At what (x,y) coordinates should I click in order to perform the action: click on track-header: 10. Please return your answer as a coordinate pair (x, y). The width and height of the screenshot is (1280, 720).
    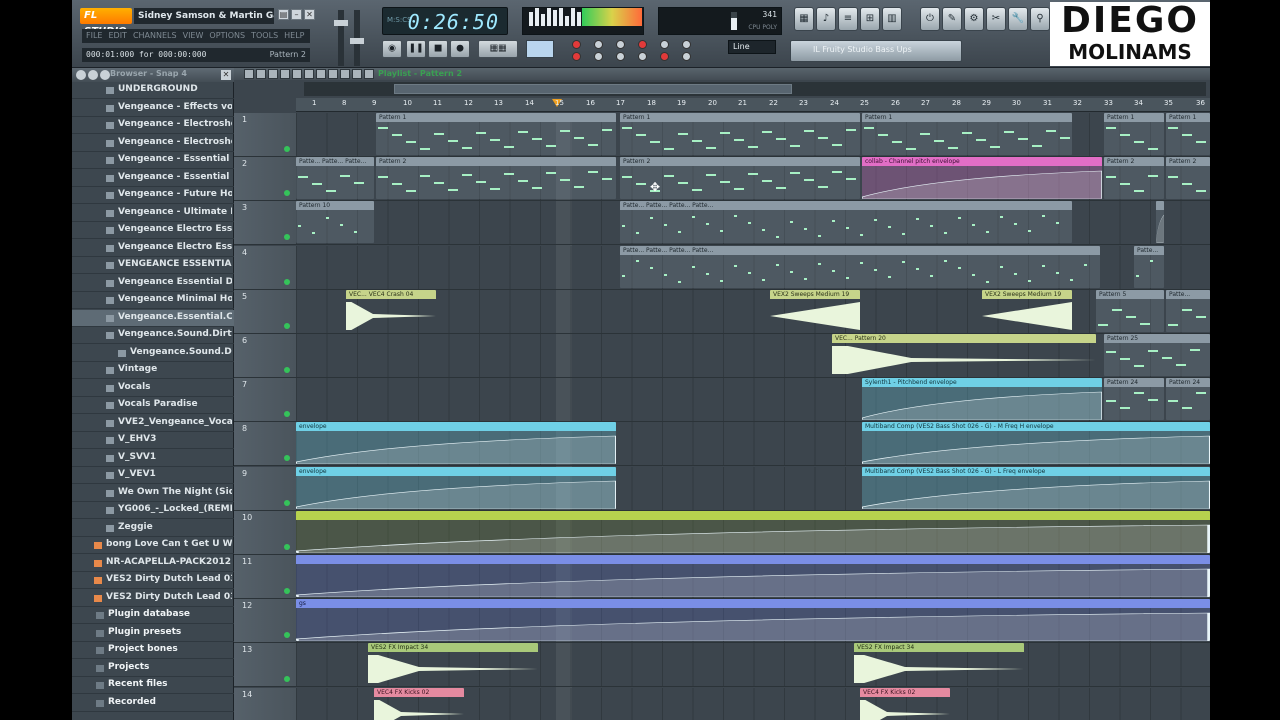
    Looking at the image, I should click on (265, 532).